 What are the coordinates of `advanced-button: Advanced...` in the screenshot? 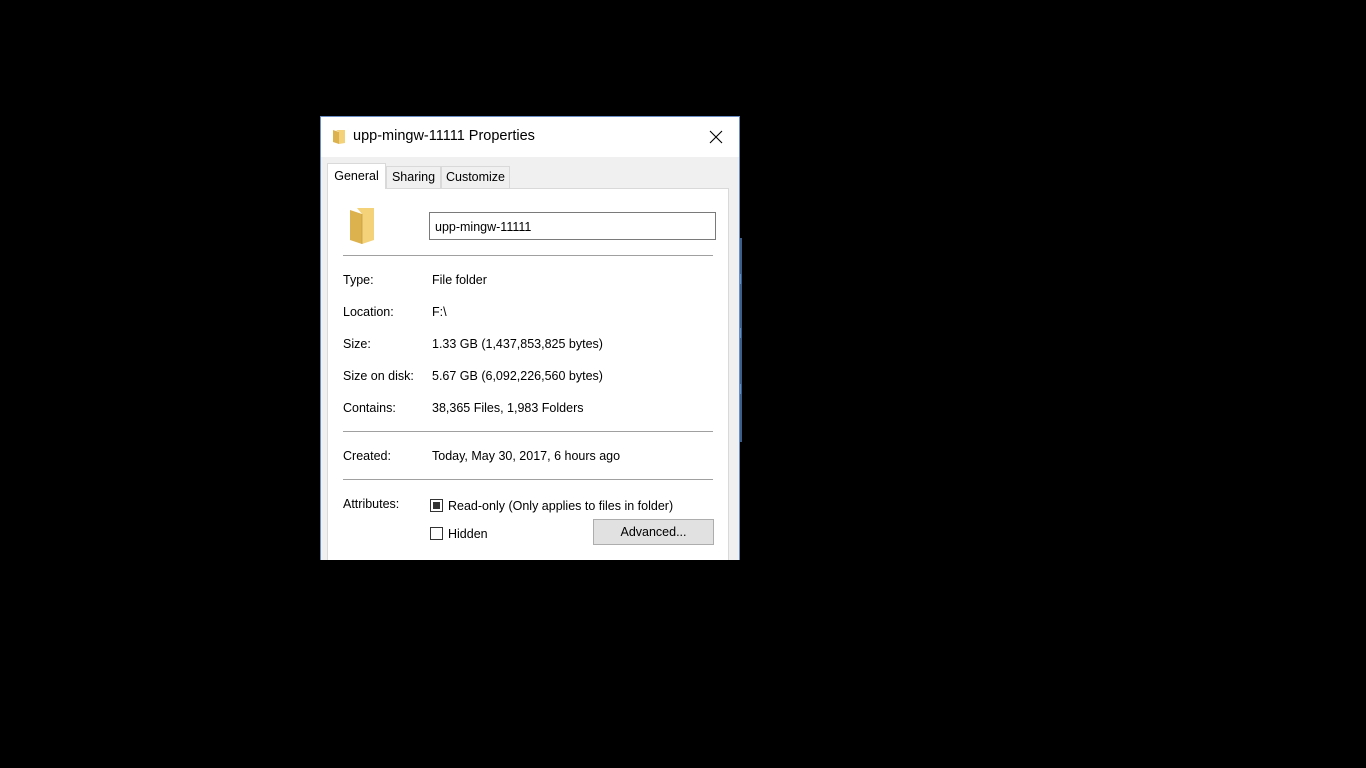 It's located at (653, 532).